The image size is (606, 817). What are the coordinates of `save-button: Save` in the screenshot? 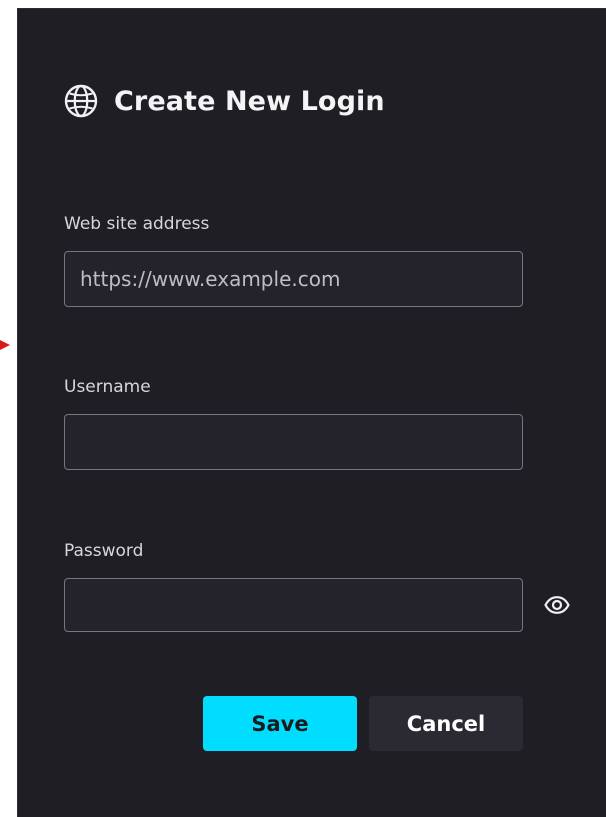 It's located at (280, 723).